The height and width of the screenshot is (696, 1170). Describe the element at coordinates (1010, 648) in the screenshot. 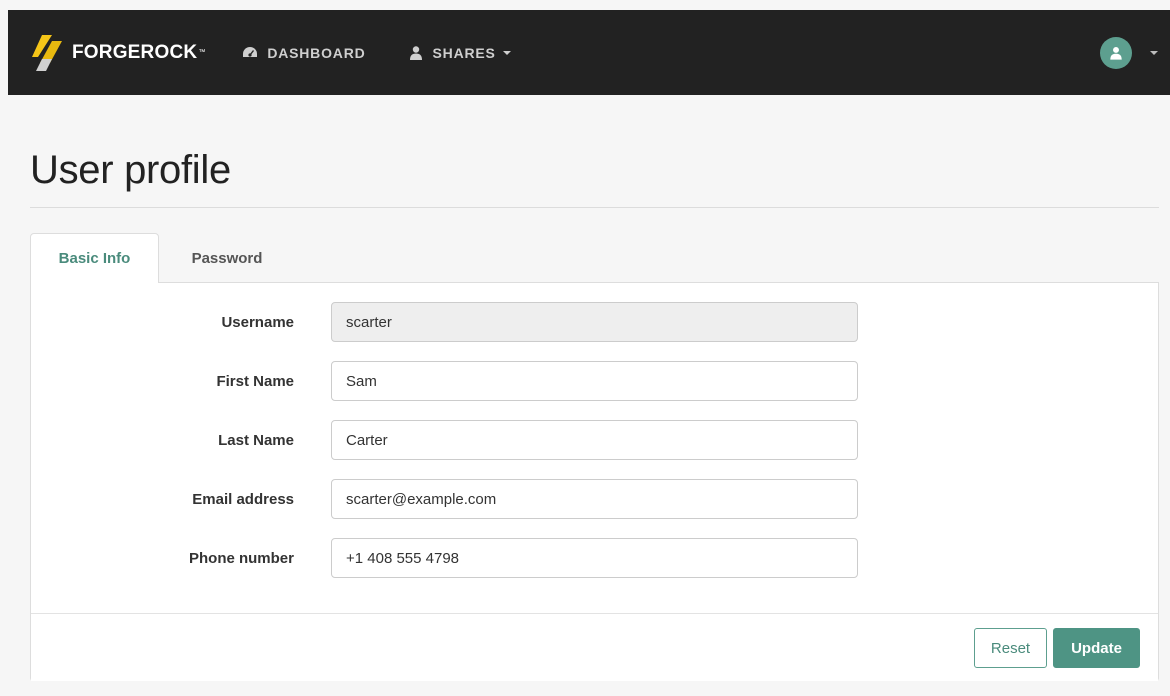

I see `reset-button: Reset` at that location.